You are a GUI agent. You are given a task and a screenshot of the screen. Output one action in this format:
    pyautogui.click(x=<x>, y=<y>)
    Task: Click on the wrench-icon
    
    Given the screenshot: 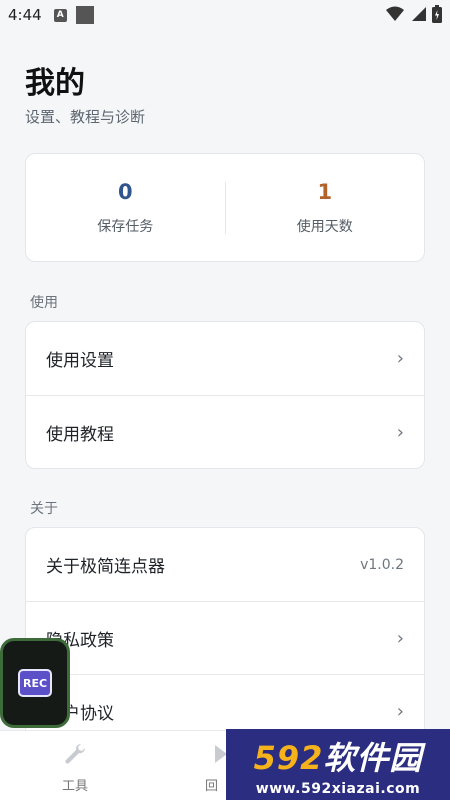 What is the action you would take?
    pyautogui.click(x=75, y=753)
    